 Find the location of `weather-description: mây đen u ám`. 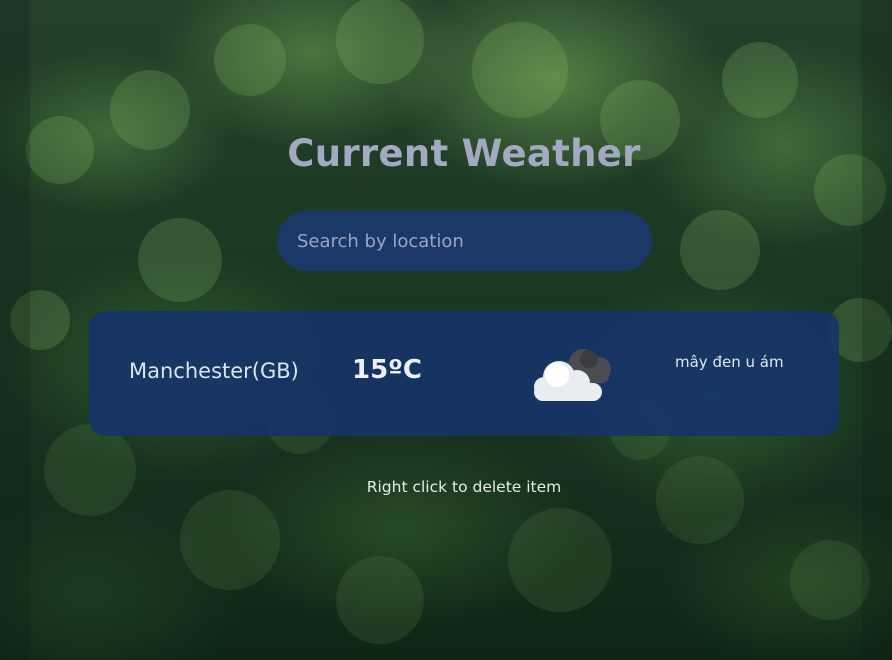

weather-description: mây đen u ám is located at coordinates (729, 362).